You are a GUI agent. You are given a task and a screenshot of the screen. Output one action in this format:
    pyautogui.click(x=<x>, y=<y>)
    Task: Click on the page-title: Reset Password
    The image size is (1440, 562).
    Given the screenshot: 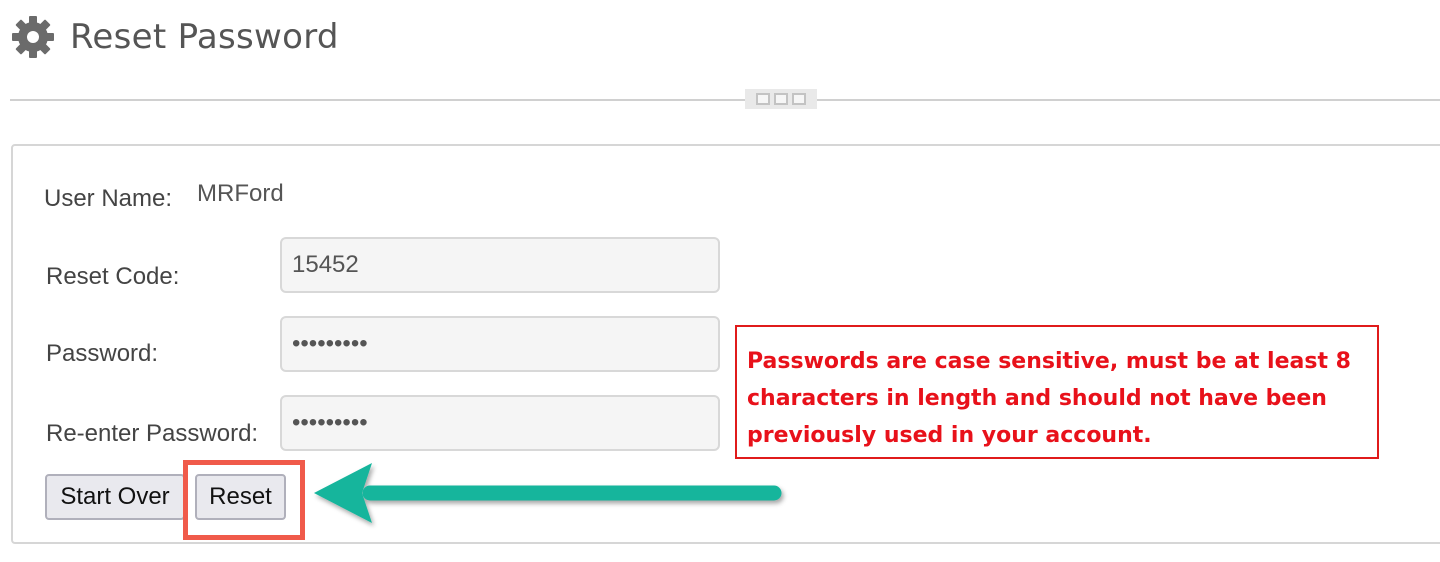 What is the action you would take?
    pyautogui.click(x=204, y=37)
    